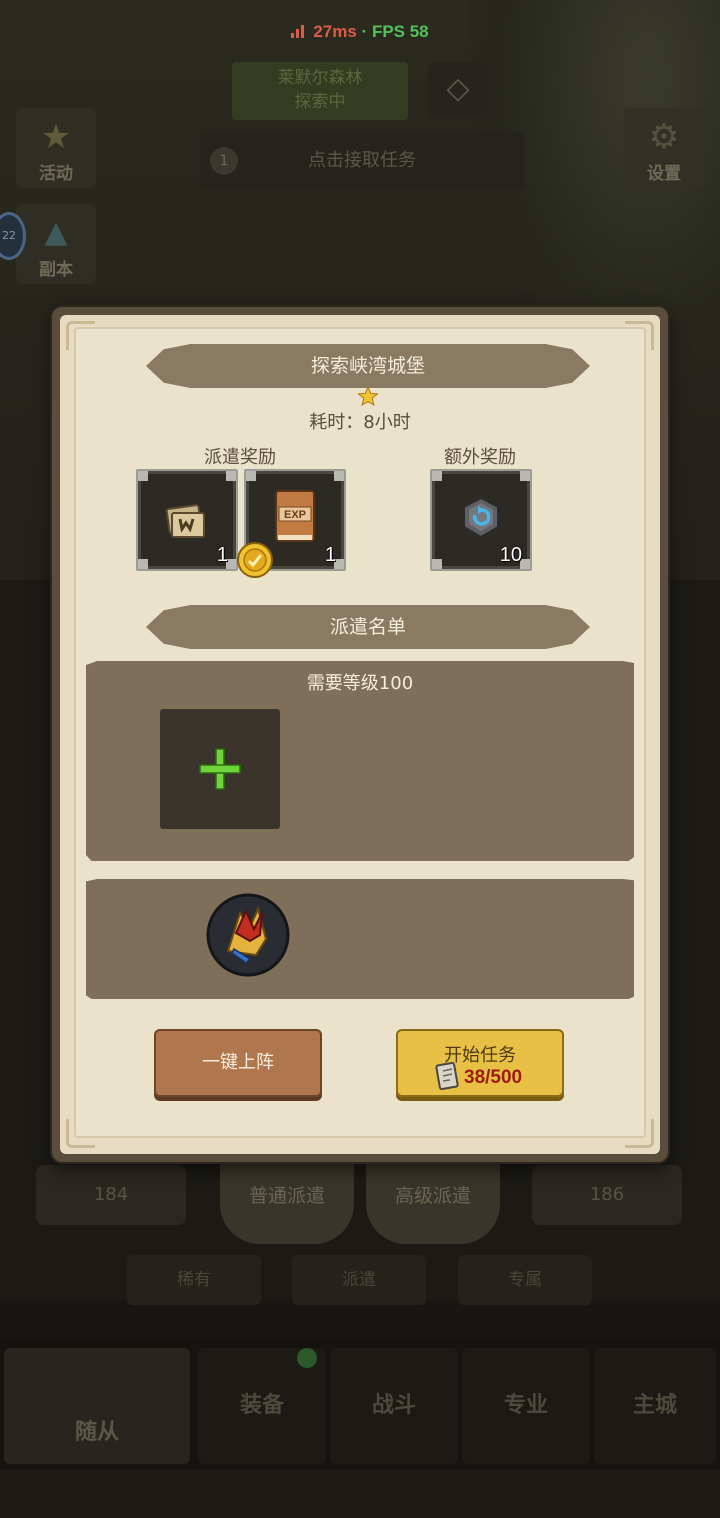 This screenshot has width=720, height=1518. I want to click on filter-rare: 稀有, so click(194, 1280).